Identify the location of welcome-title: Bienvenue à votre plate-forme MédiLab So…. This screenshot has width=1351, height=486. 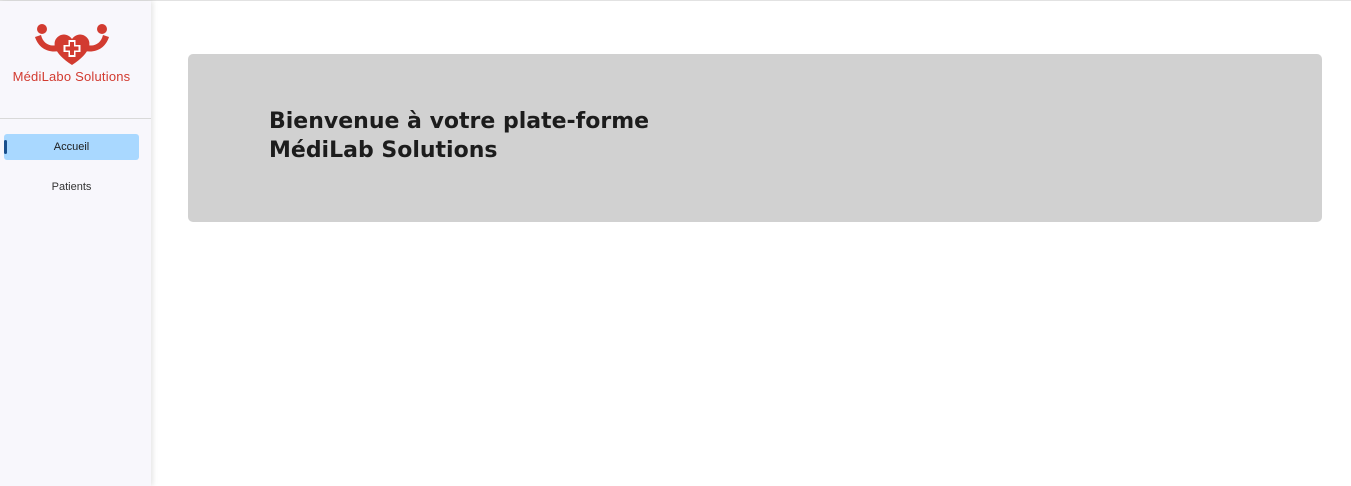
(509, 136).